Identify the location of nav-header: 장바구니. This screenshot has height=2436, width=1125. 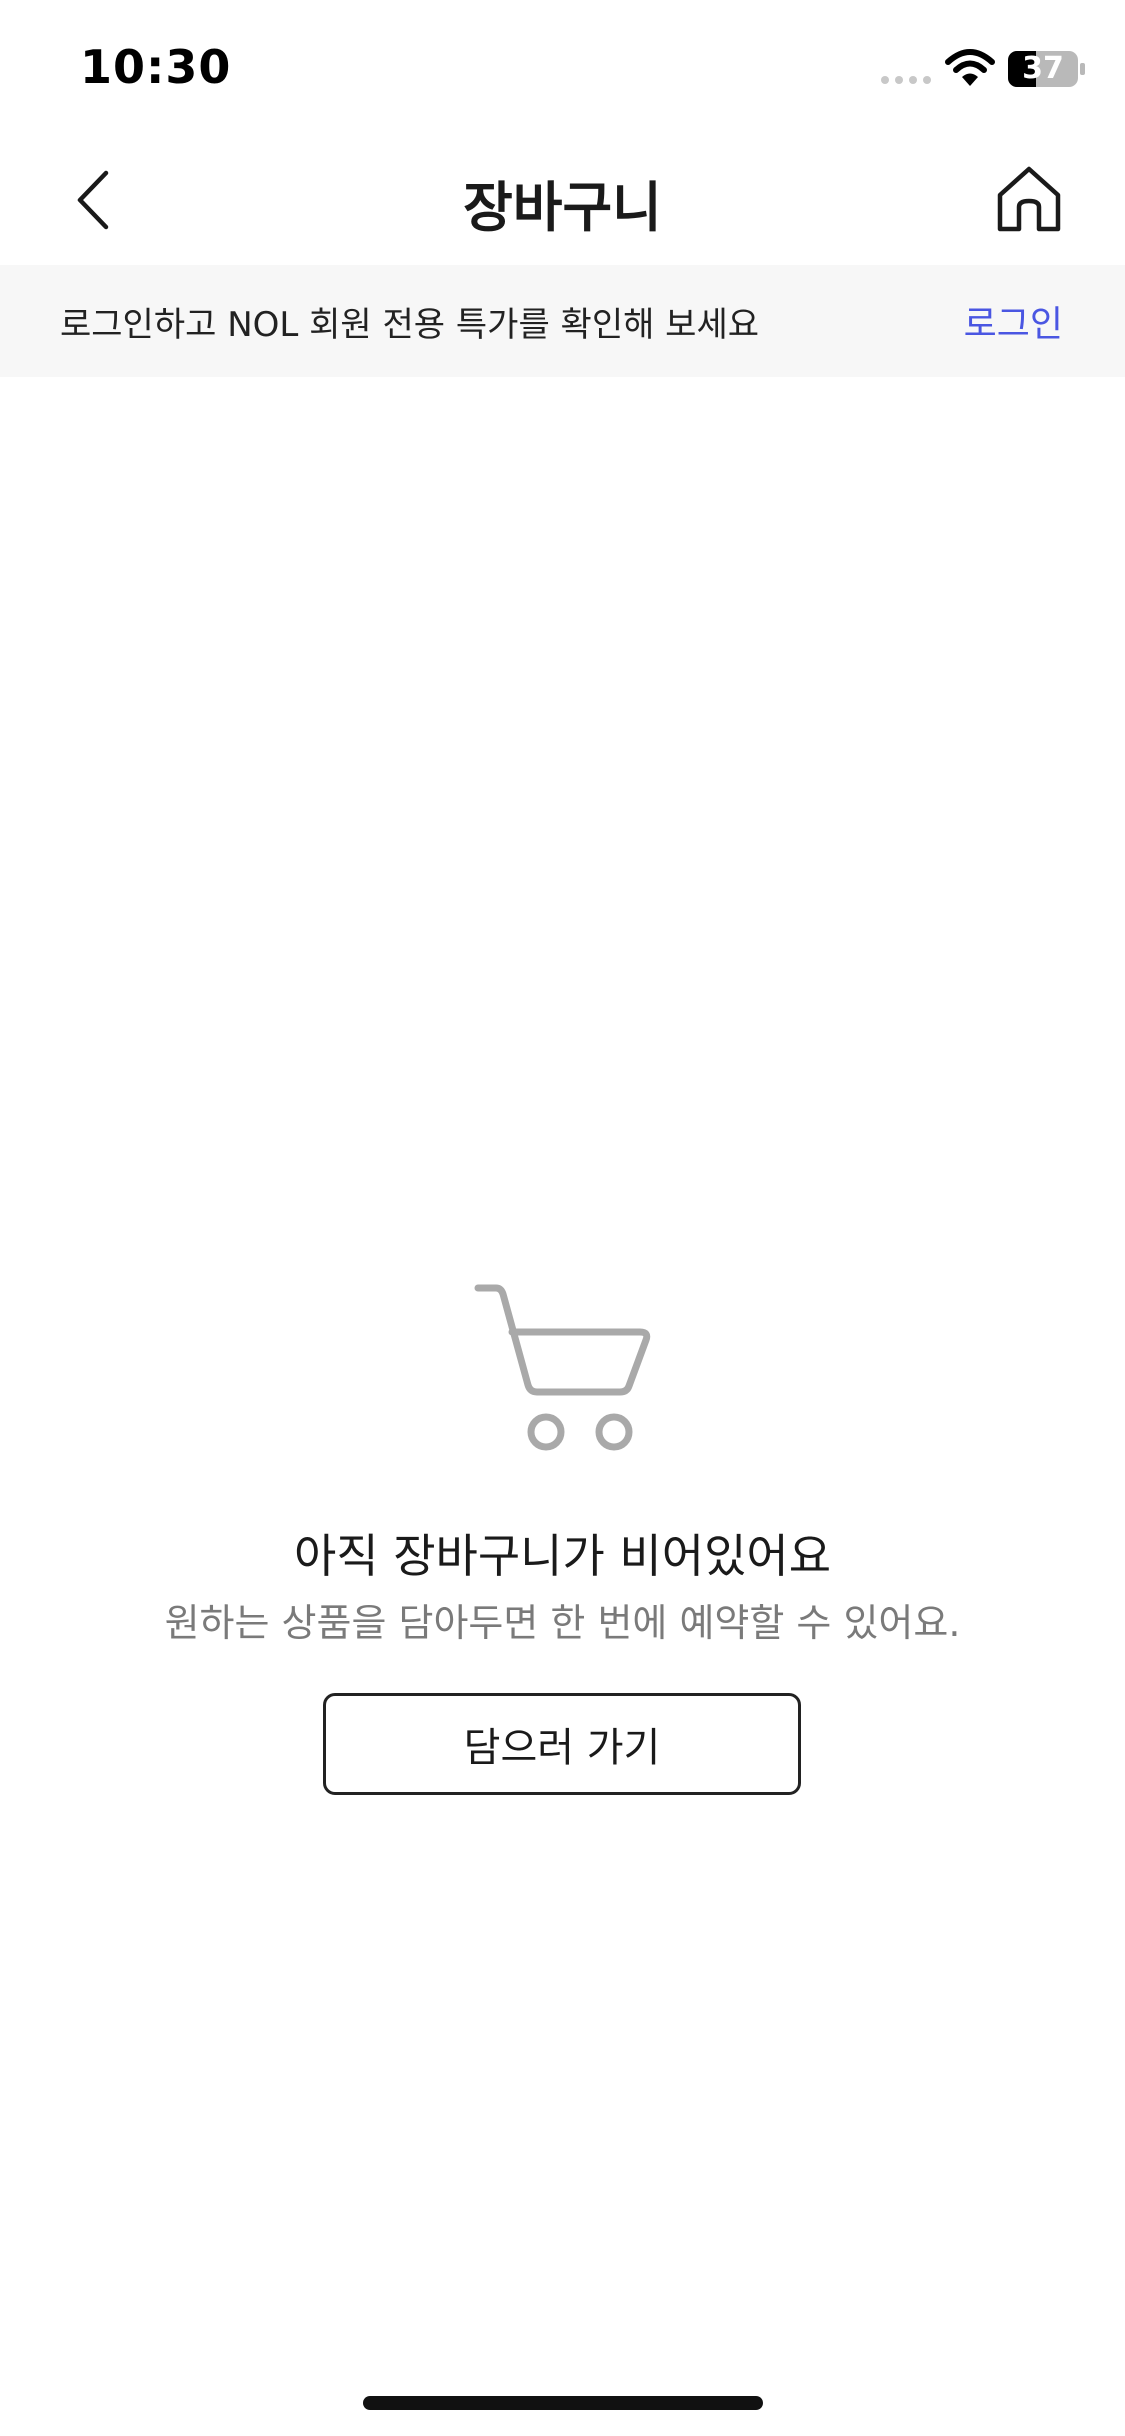
(562, 200).